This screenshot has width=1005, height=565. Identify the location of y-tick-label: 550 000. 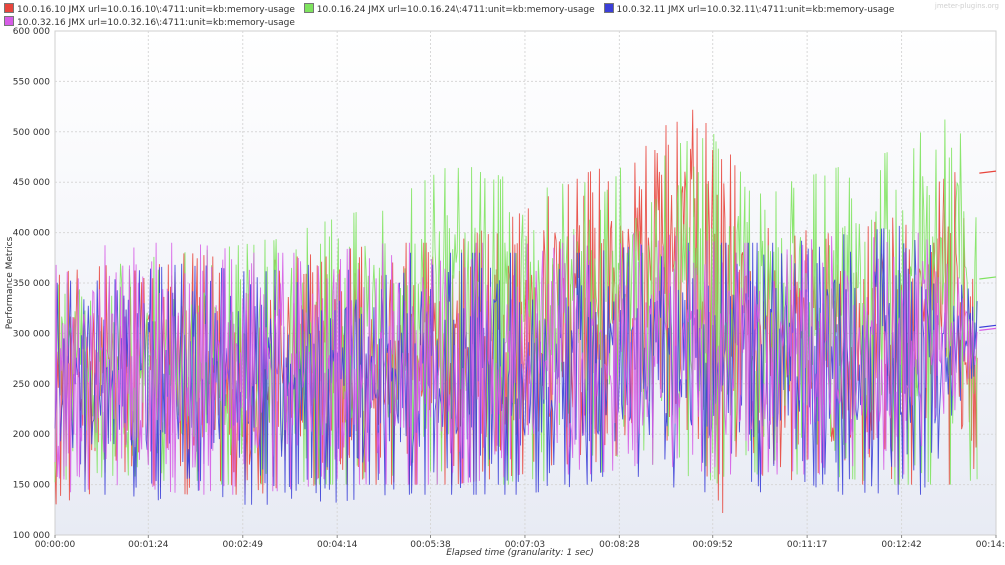
(31, 82).